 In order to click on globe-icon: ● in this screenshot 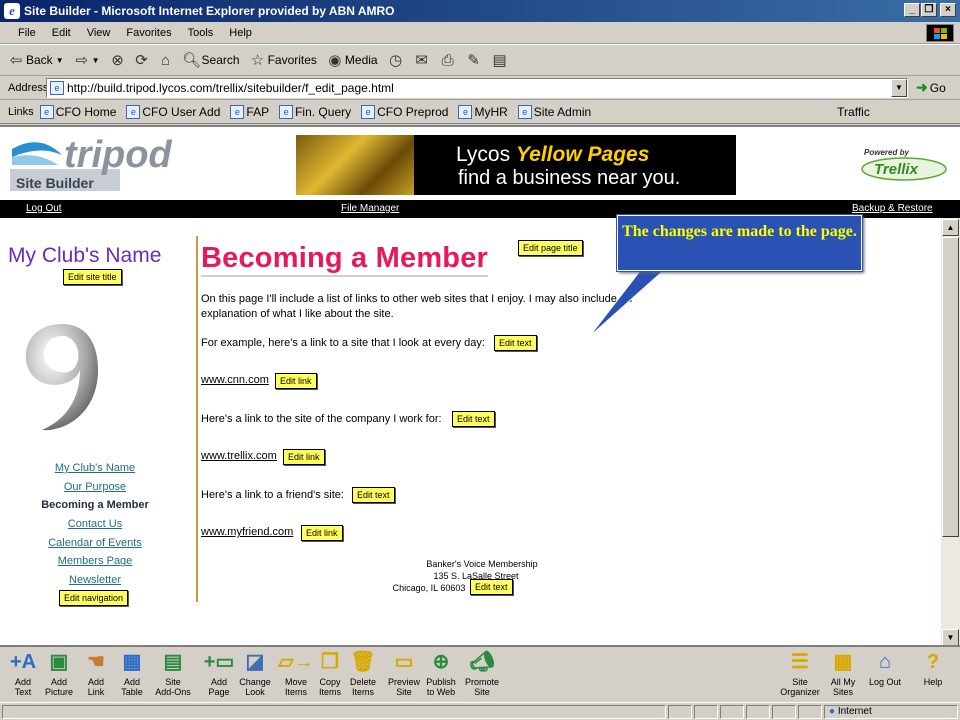, I will do `click(832, 711)`.